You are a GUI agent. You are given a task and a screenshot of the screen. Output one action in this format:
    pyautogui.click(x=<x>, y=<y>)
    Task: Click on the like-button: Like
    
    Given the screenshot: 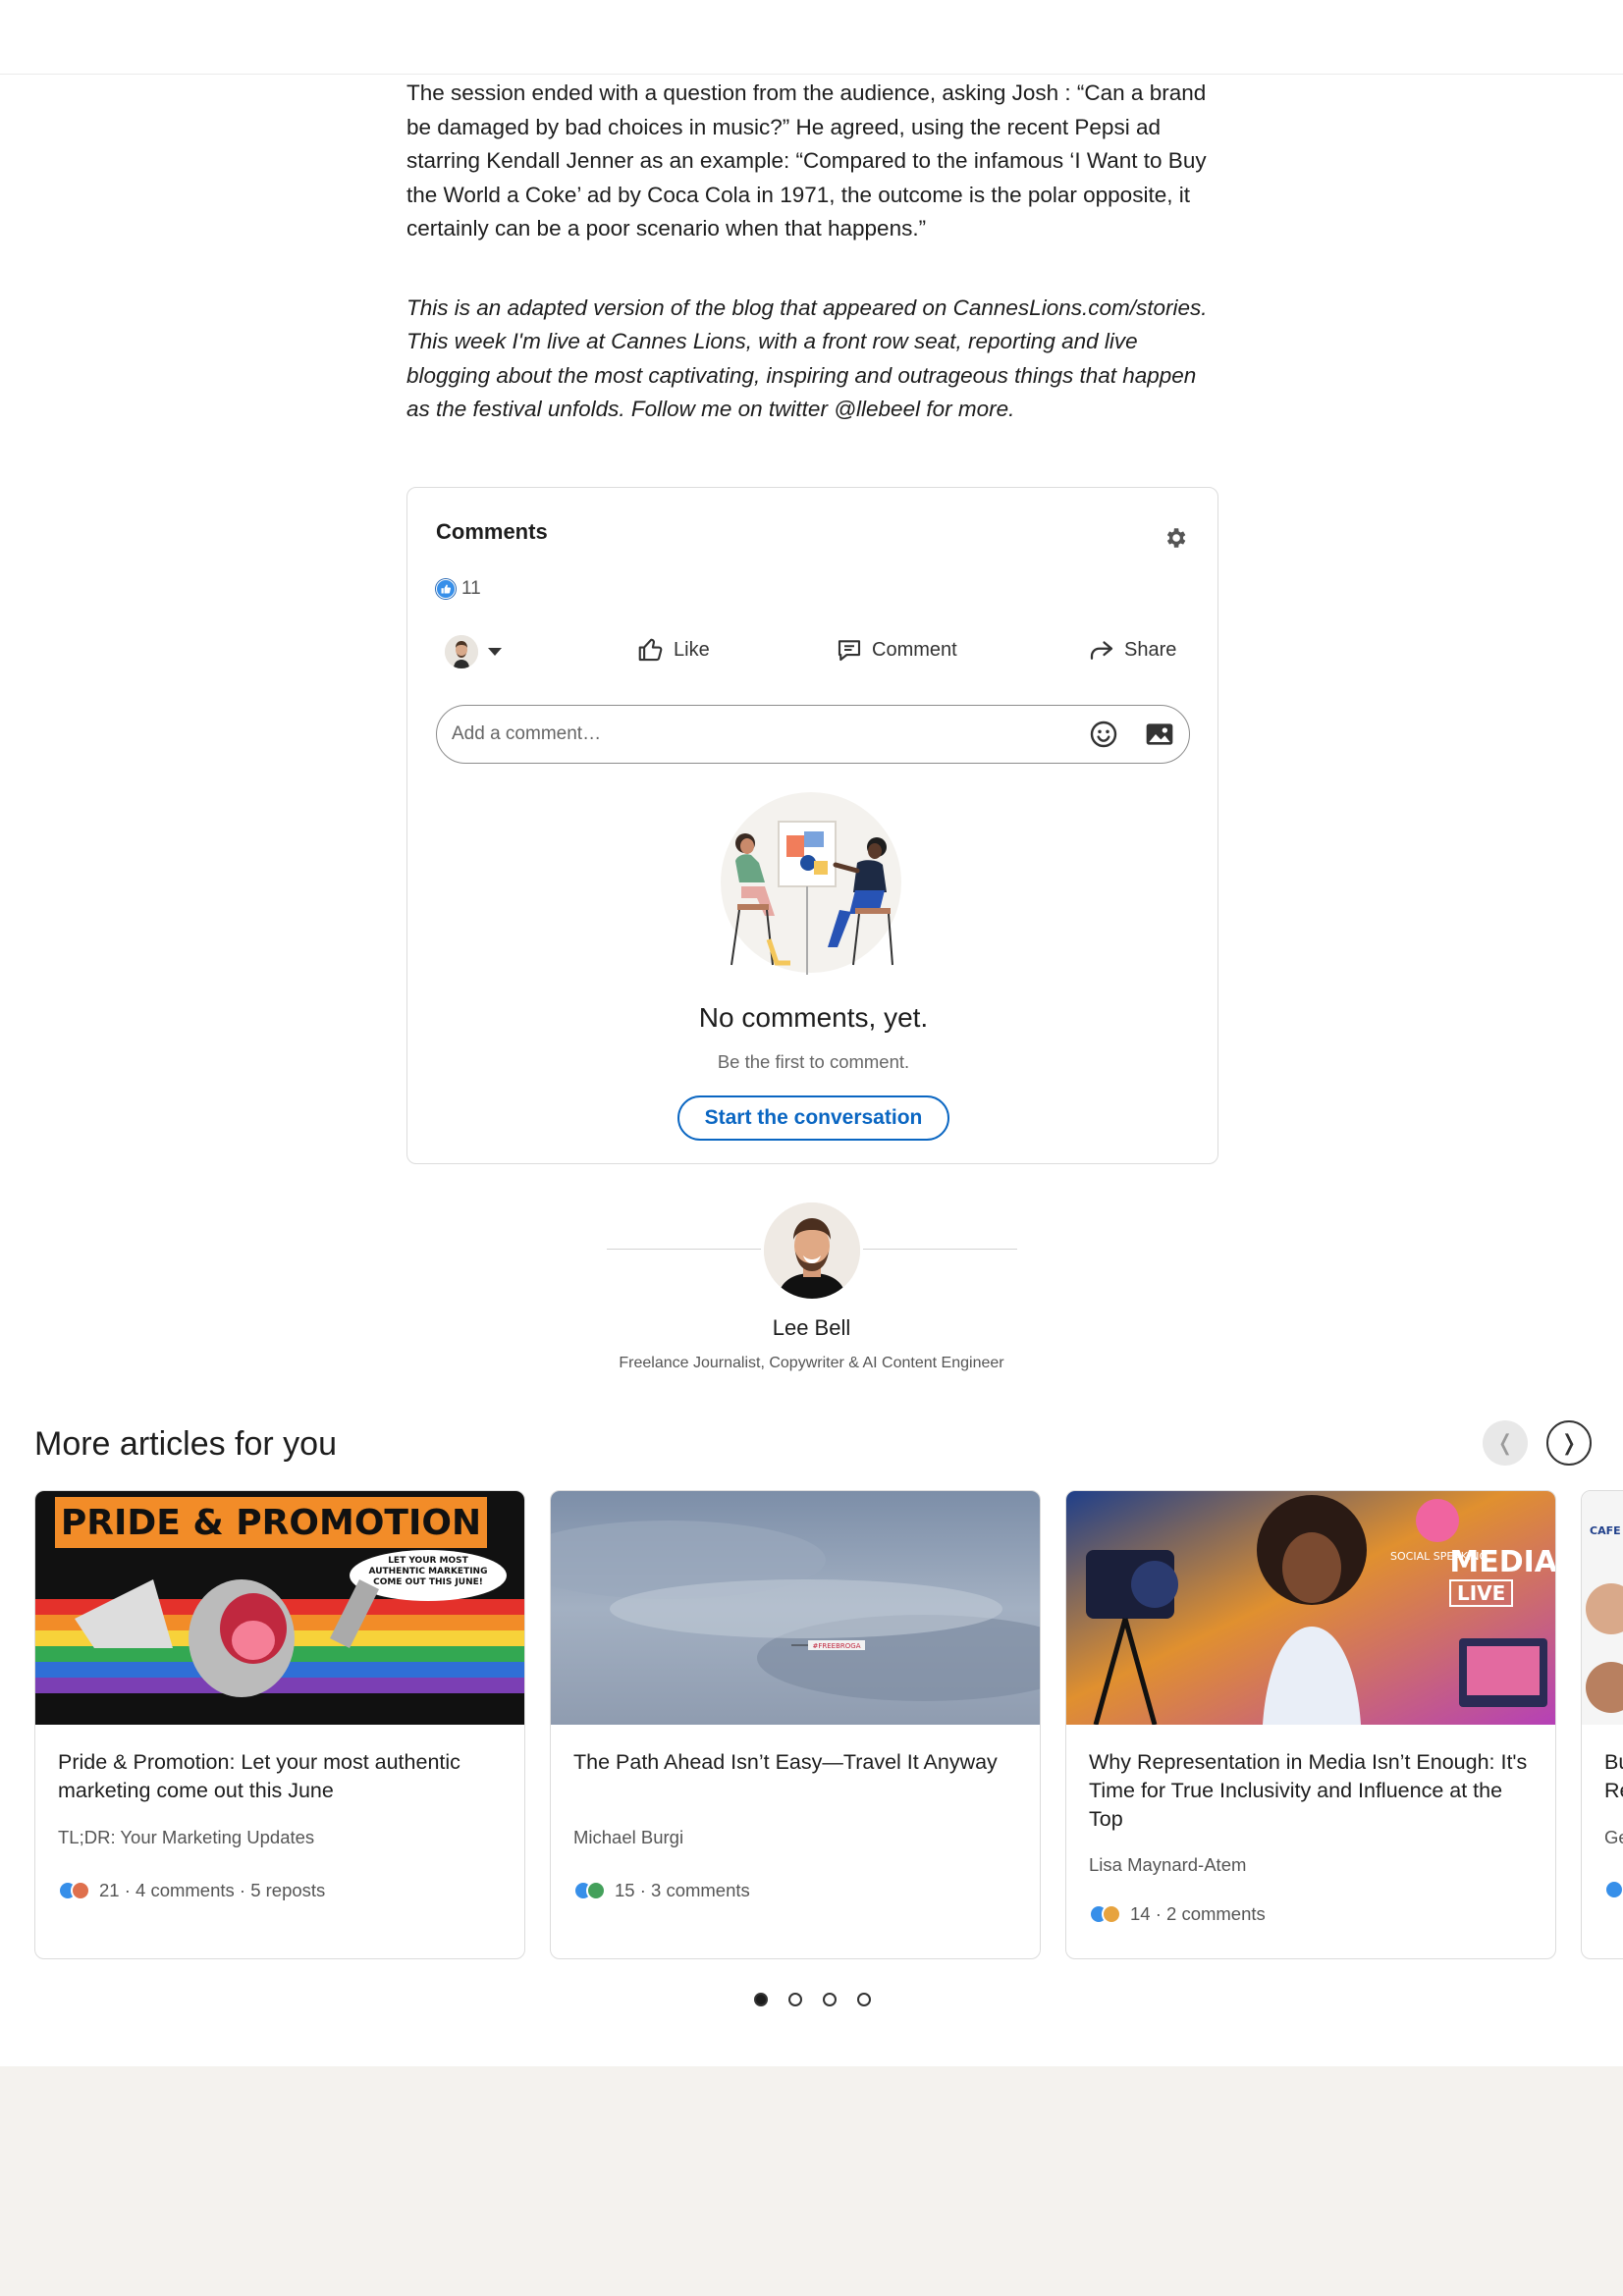 What is the action you would take?
    pyautogui.click(x=673, y=650)
    